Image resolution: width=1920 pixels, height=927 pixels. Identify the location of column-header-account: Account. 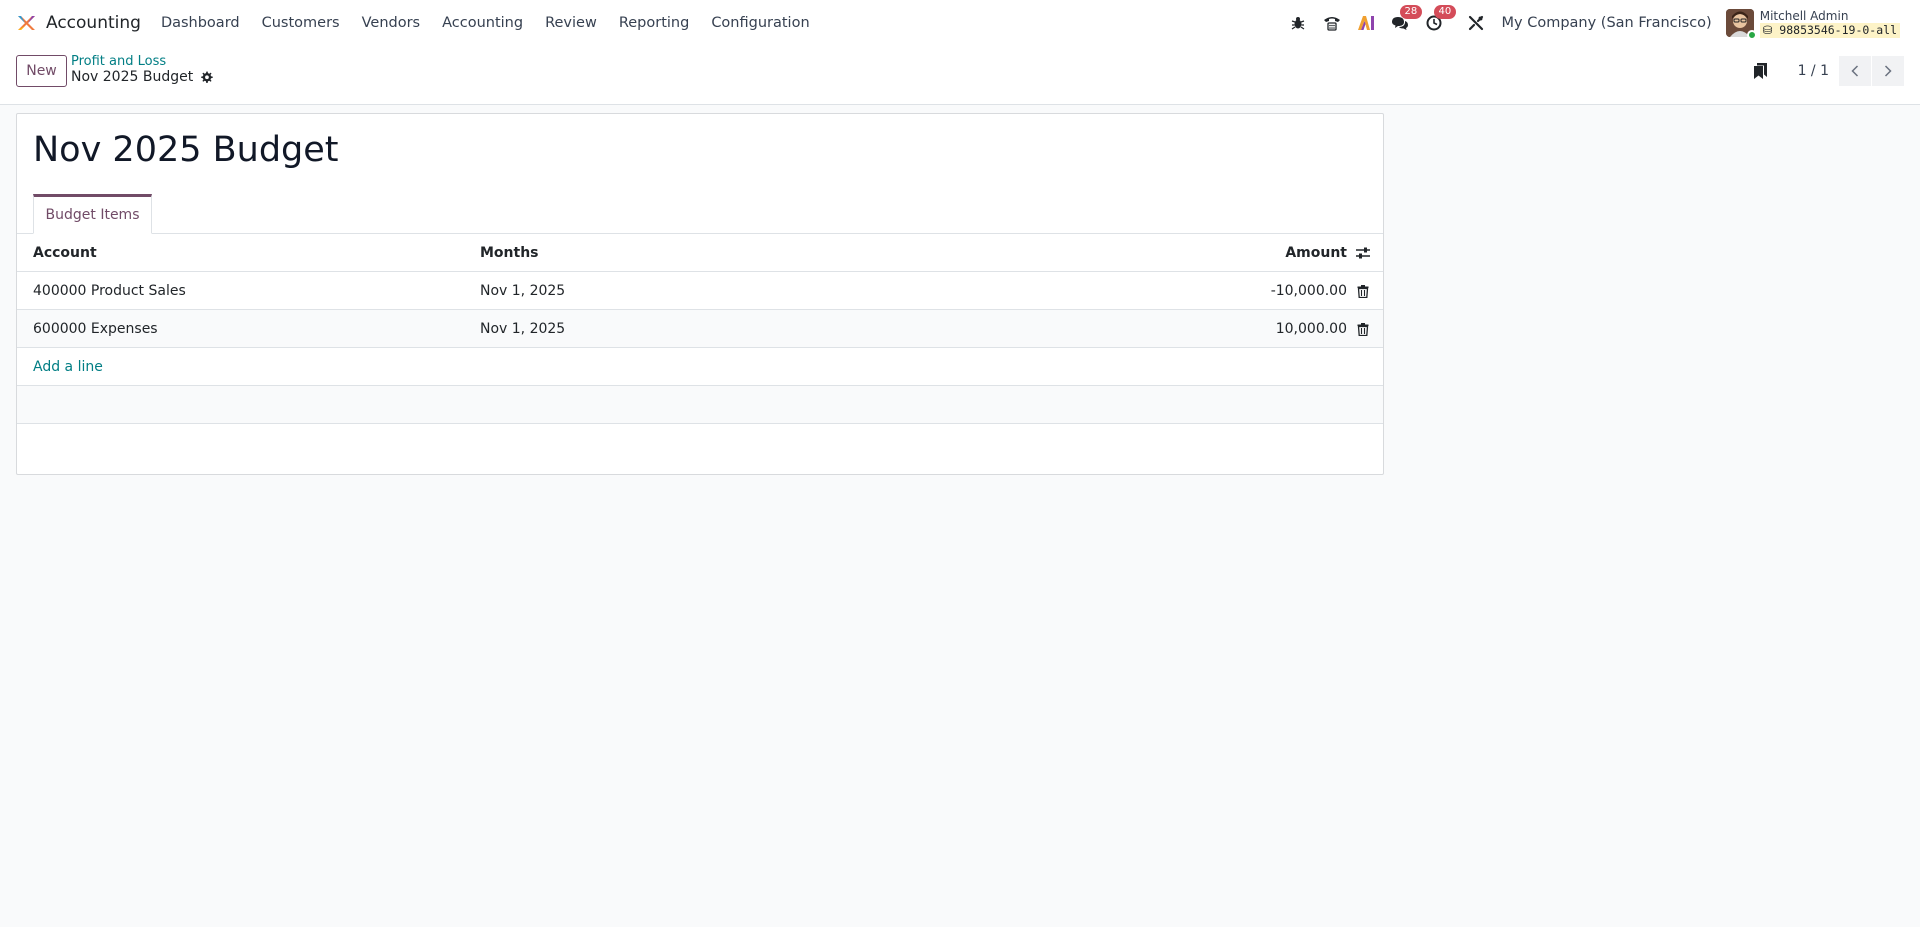
(65, 253).